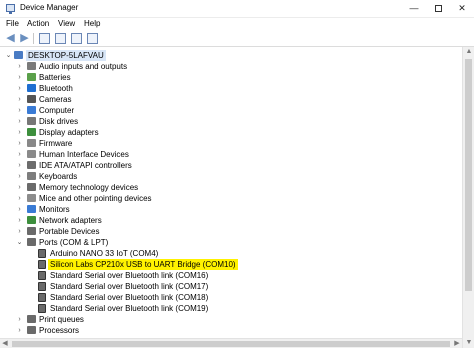 The height and width of the screenshot is (348, 474). Describe the element at coordinates (19, 165) in the screenshot. I see `expand-main-9-icon: ›` at that location.